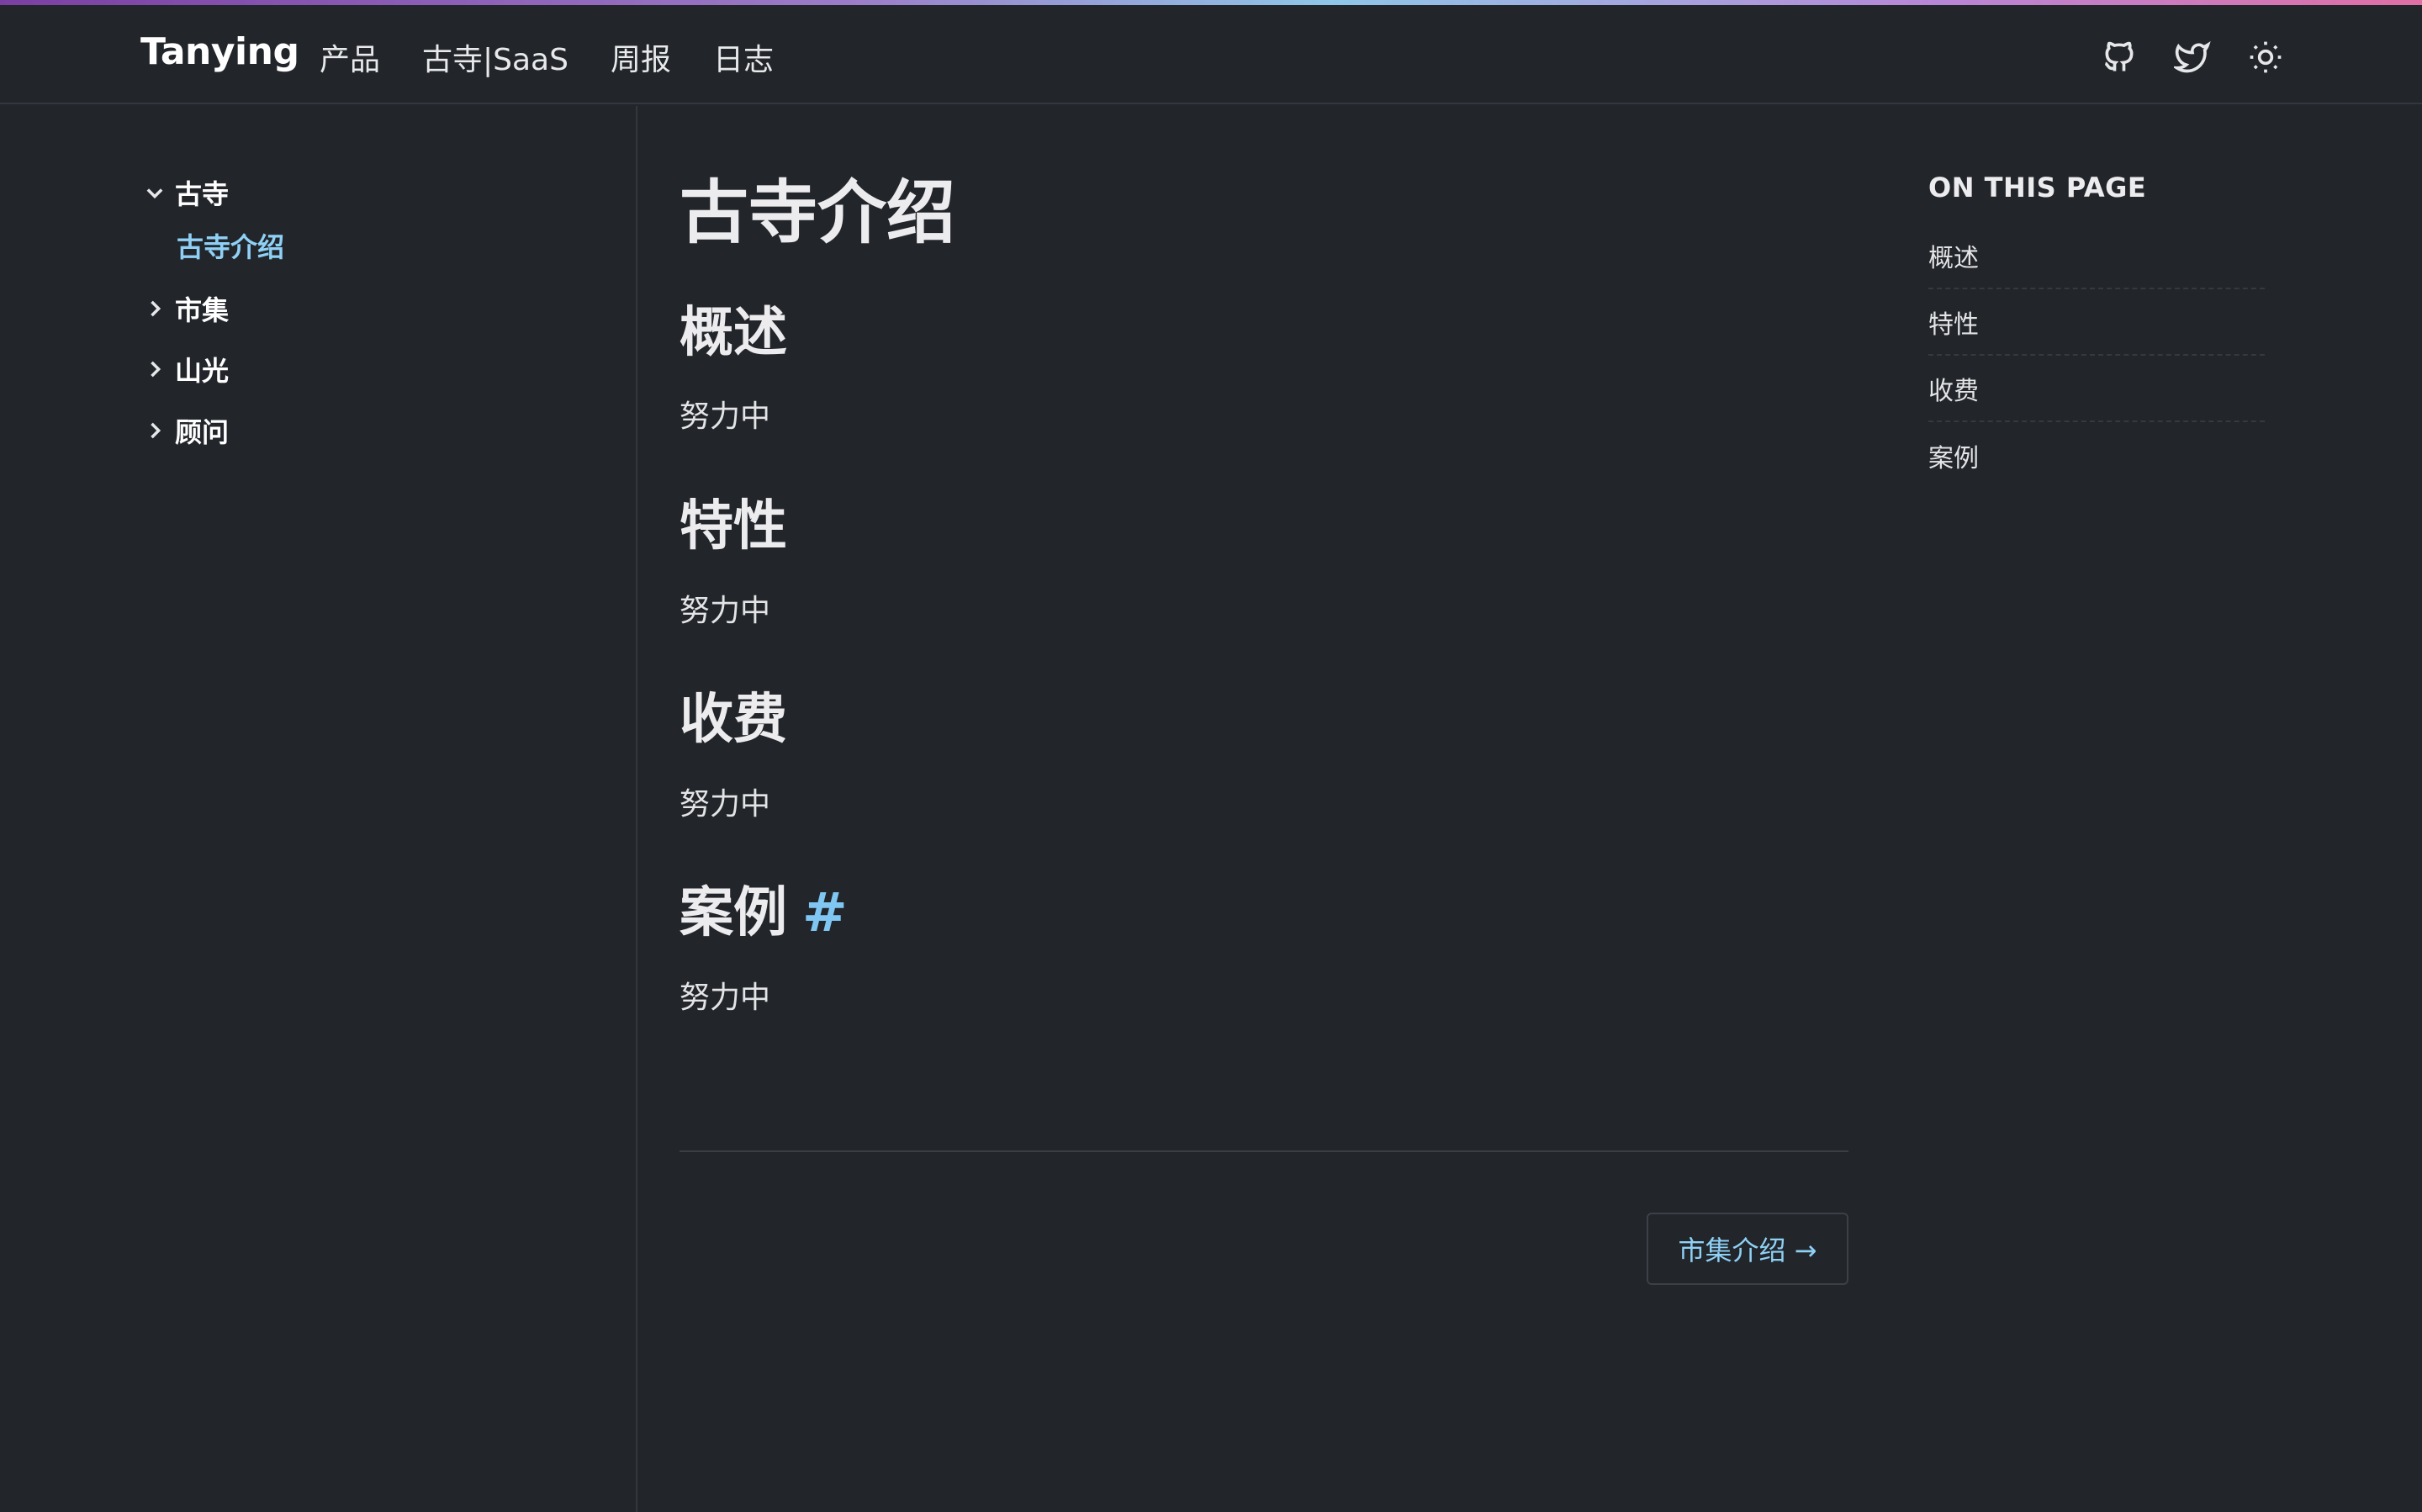 This screenshot has width=2422, height=1512. I want to click on sidebar-group-label: 市集, so click(202, 310).